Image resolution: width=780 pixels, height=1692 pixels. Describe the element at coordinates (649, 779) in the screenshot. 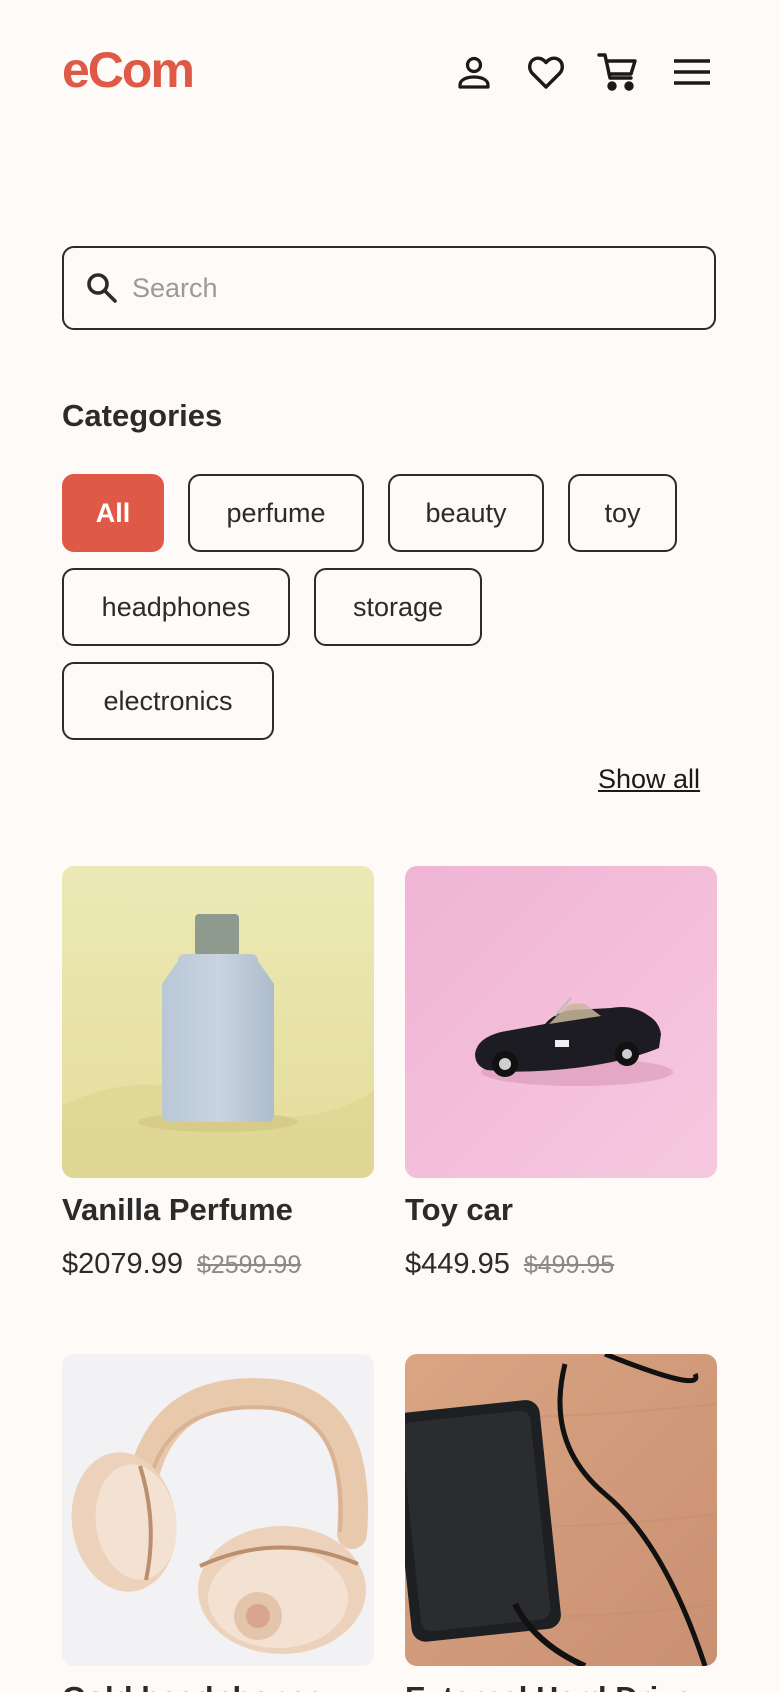

I see `show-all-link: Show all` at that location.